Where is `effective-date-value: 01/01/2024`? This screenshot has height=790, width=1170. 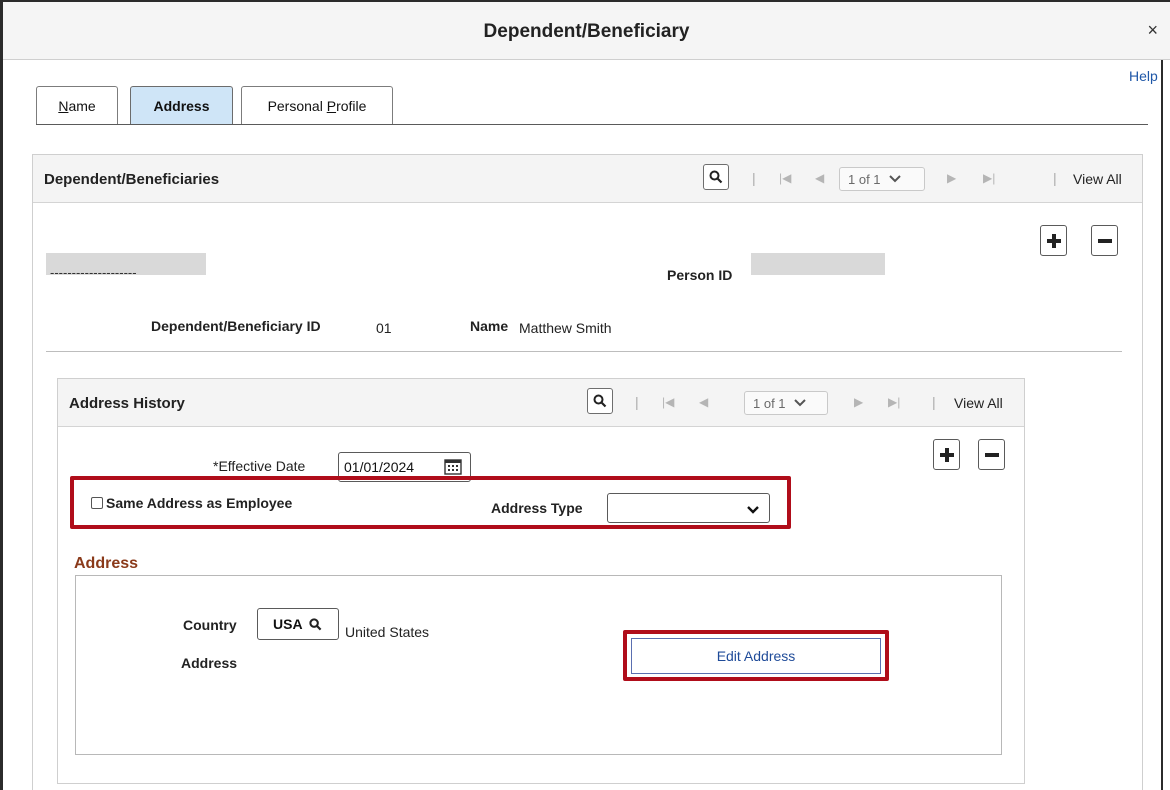 effective-date-value: 01/01/2024 is located at coordinates (379, 467).